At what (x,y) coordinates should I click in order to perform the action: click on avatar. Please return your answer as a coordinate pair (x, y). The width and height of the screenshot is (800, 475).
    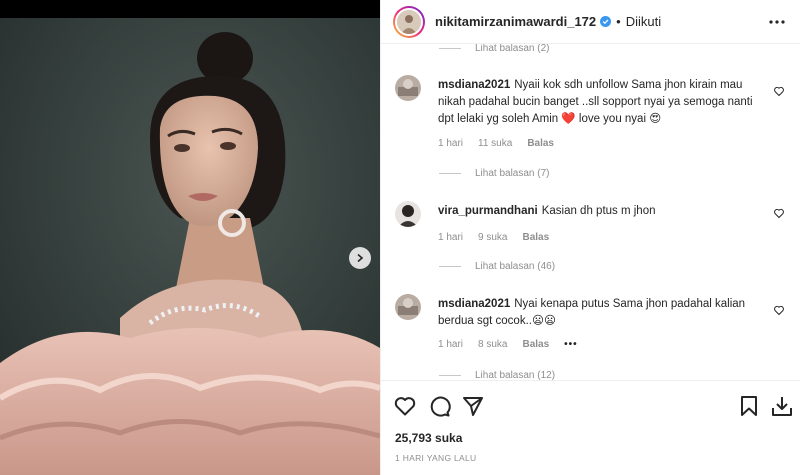
    Looking at the image, I should click on (409, 21).